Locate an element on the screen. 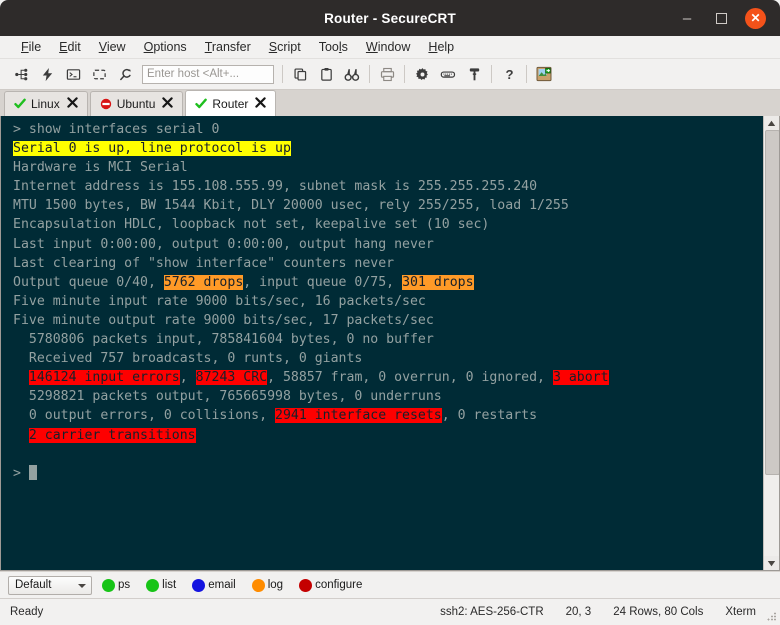 The image size is (780, 625). button-configure-label: configure is located at coordinates (339, 585).